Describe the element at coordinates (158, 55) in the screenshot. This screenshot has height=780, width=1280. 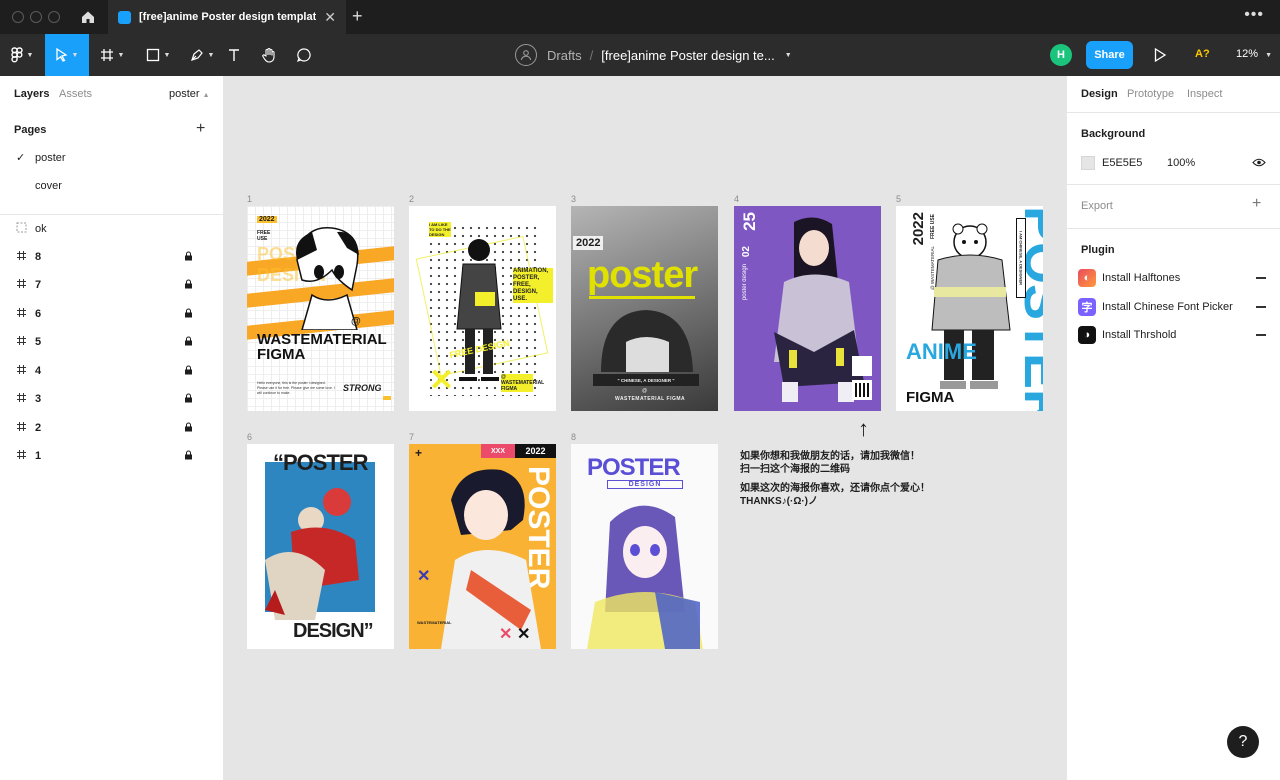
I see `shape-tool: ▼` at that location.